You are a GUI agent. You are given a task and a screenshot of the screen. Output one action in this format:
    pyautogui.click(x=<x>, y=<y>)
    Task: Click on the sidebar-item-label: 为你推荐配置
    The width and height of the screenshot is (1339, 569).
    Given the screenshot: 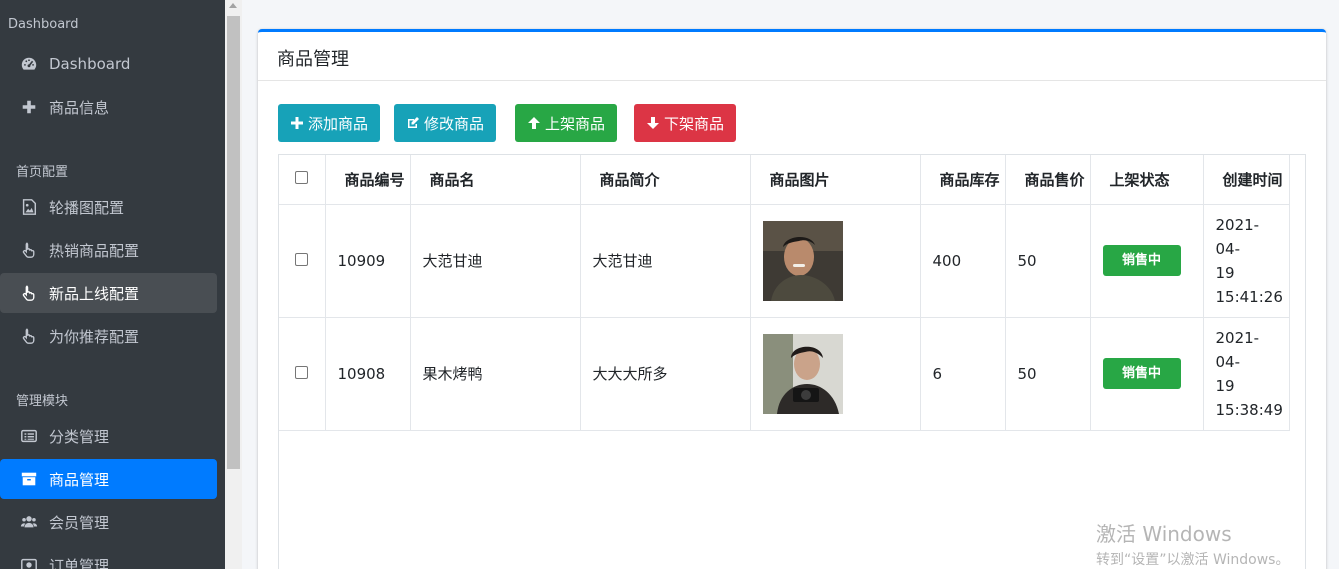 What is the action you would take?
    pyautogui.click(x=94, y=336)
    